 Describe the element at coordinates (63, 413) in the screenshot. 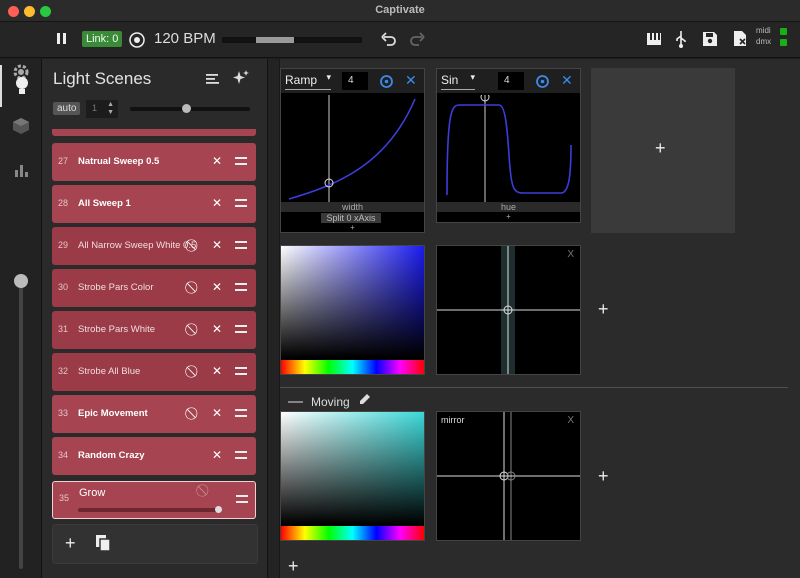

I see `scene-number: 33` at that location.